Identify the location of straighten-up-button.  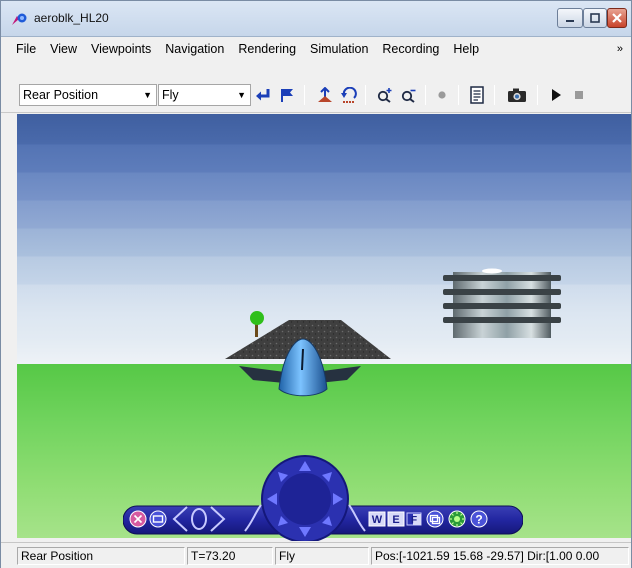
(325, 95).